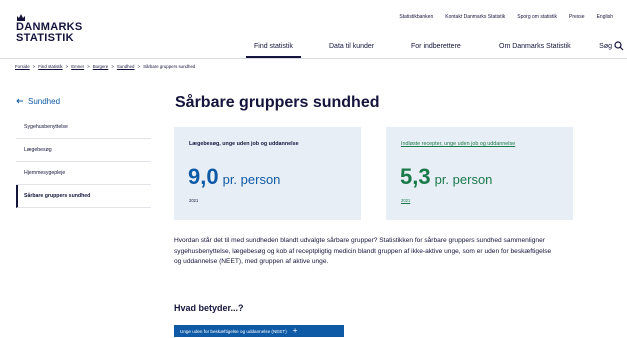 The width and height of the screenshot is (627, 338). I want to click on topnav-link-statistikbanken: Statistikbanken, so click(416, 17).